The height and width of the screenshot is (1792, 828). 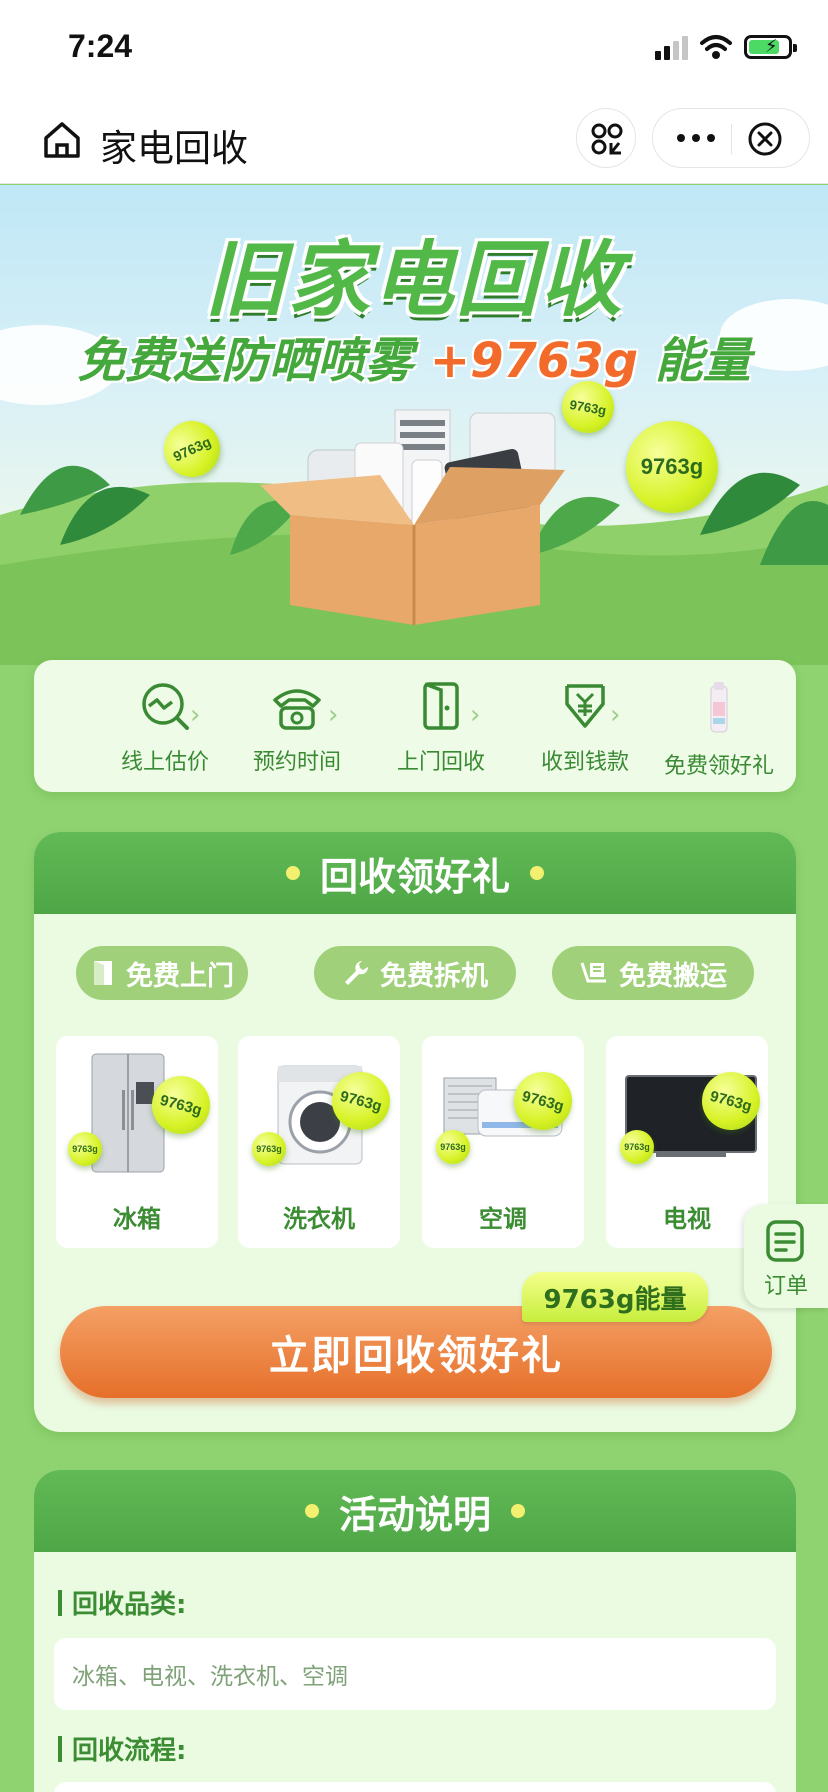 I want to click on hero-subtitle-main: 免费送防晒喷雾, so click(x=245, y=361).